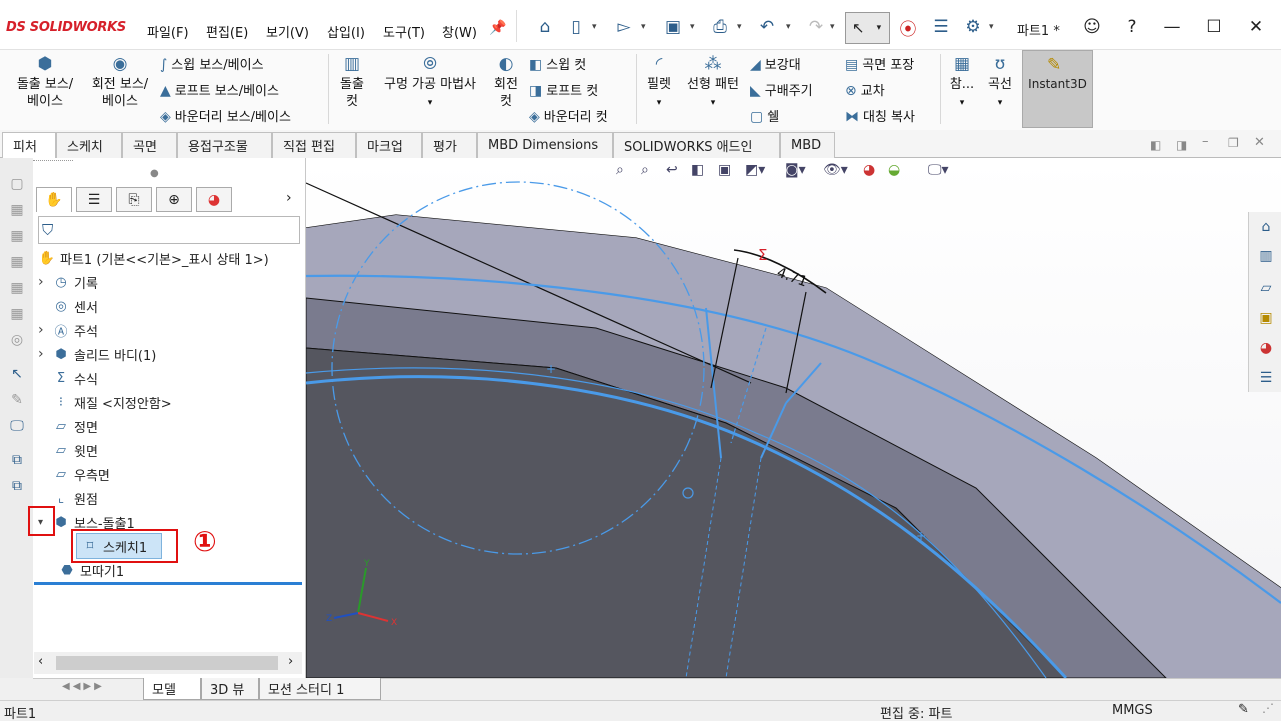 The height and width of the screenshot is (721, 1281). What do you see at coordinates (659, 84) in the screenshot?
I see `fillet-button: ◜ 필렛 ▾` at bounding box center [659, 84].